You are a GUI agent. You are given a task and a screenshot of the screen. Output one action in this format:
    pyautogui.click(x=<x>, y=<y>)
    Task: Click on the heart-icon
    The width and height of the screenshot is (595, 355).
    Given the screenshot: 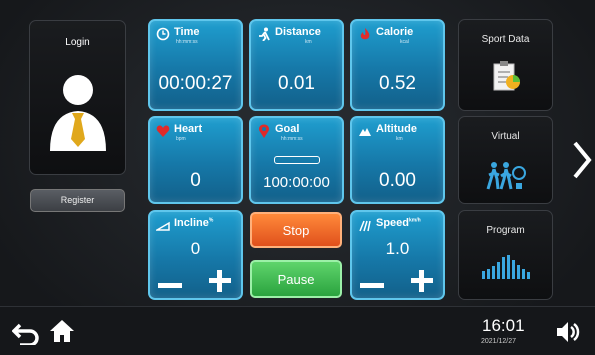 What is the action you would take?
    pyautogui.click(x=163, y=131)
    